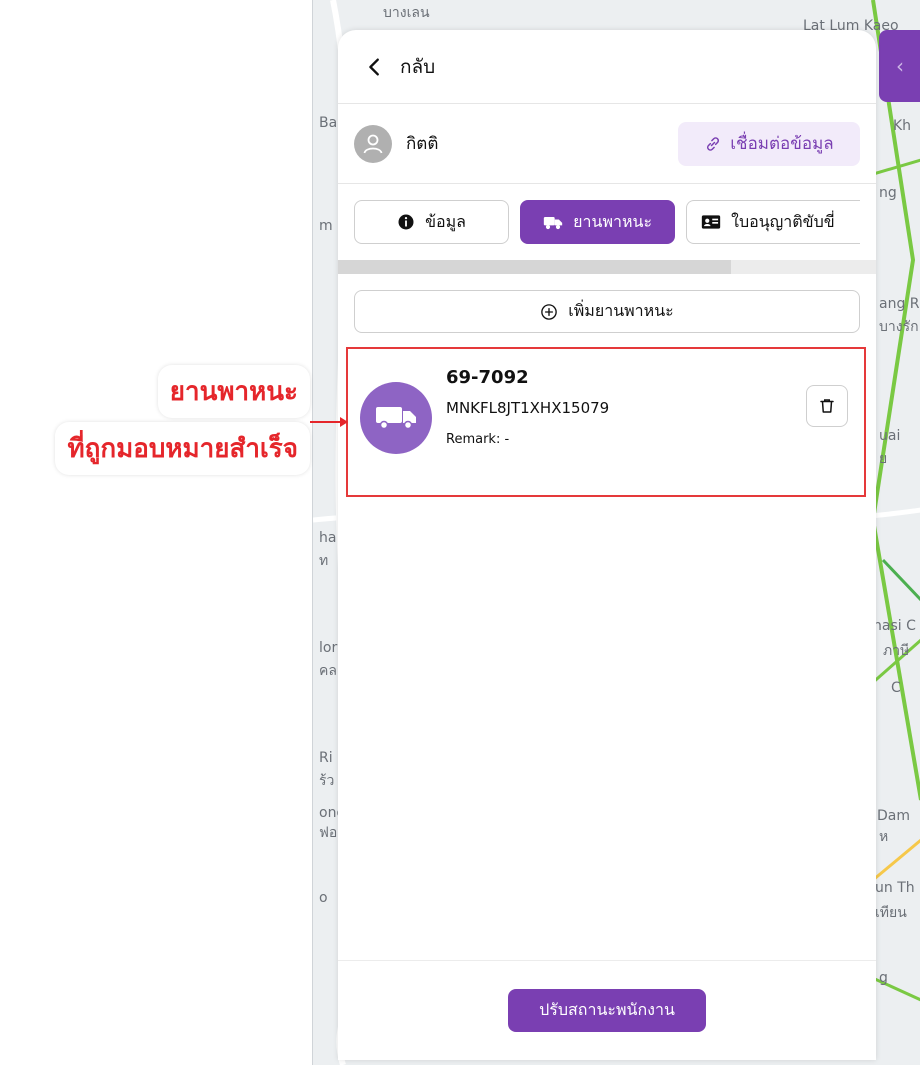  What do you see at coordinates (613, 221) in the screenshot?
I see `tab-vehicle-label: ยานพาหนะ` at bounding box center [613, 221].